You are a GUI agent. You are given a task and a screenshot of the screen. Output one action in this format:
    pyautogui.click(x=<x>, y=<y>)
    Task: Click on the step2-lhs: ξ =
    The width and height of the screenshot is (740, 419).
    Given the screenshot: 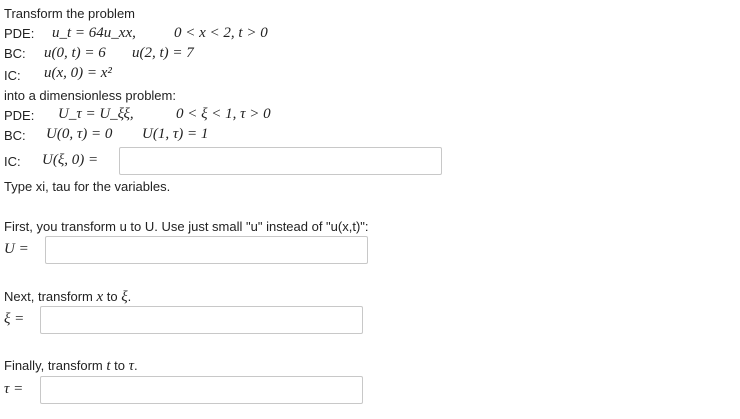 What is the action you would take?
    pyautogui.click(x=14, y=319)
    